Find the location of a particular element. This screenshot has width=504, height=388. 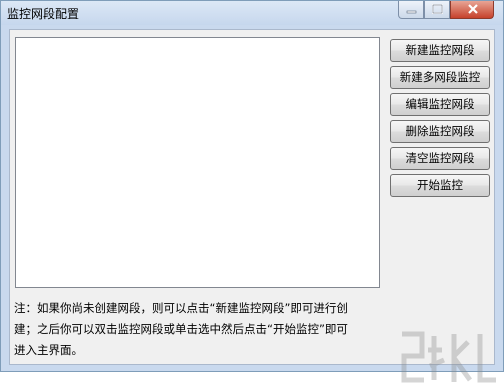

close-button is located at coordinates (472, 10).